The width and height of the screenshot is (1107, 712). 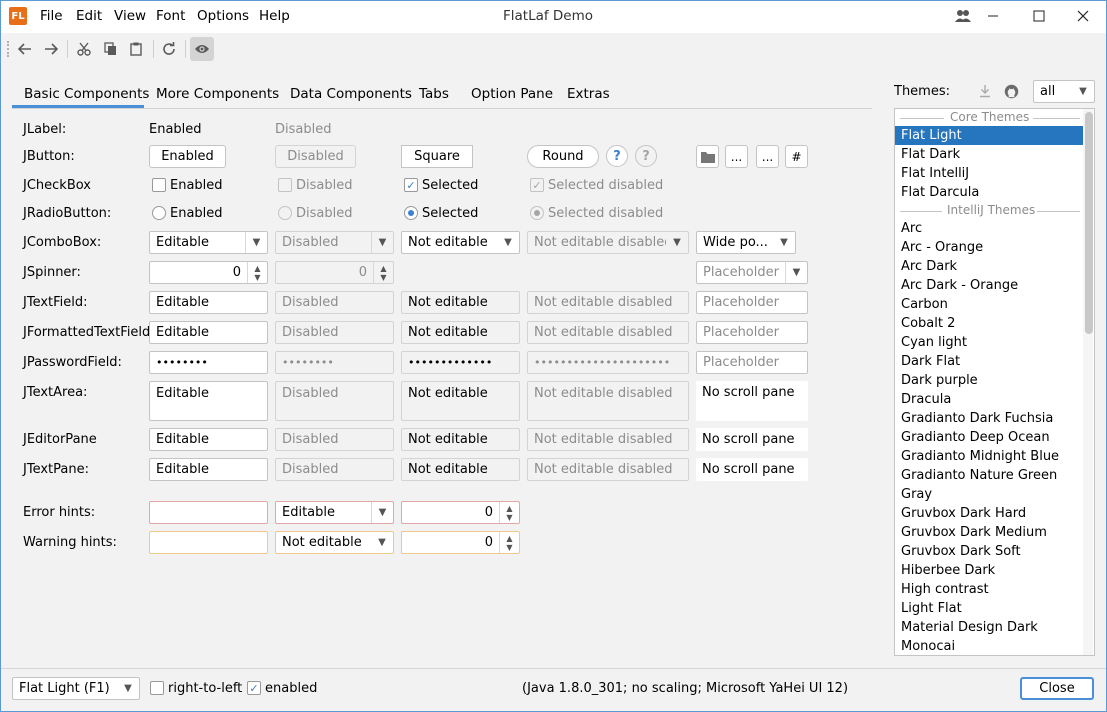 I want to click on theme-item: Flat Darcula, so click(x=940, y=192).